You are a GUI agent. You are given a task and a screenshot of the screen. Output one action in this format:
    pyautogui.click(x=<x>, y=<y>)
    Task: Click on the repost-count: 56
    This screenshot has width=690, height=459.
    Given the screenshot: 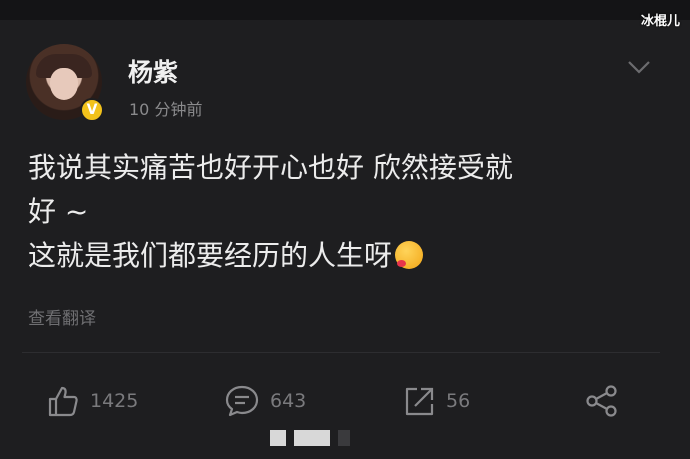 What is the action you would take?
    pyautogui.click(x=458, y=401)
    